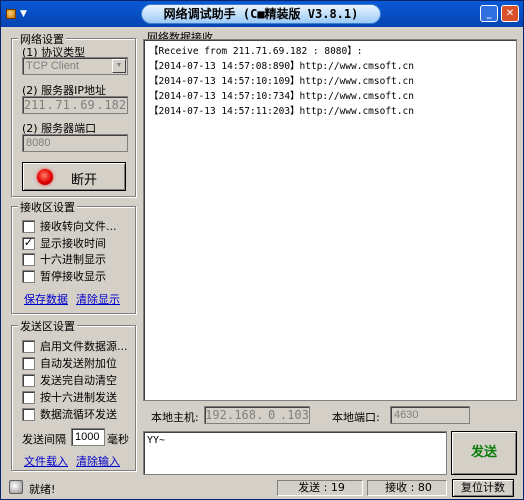 Image resolution: width=524 pixels, height=500 pixels. I want to click on load-file-link: 文件载入, so click(46, 461).